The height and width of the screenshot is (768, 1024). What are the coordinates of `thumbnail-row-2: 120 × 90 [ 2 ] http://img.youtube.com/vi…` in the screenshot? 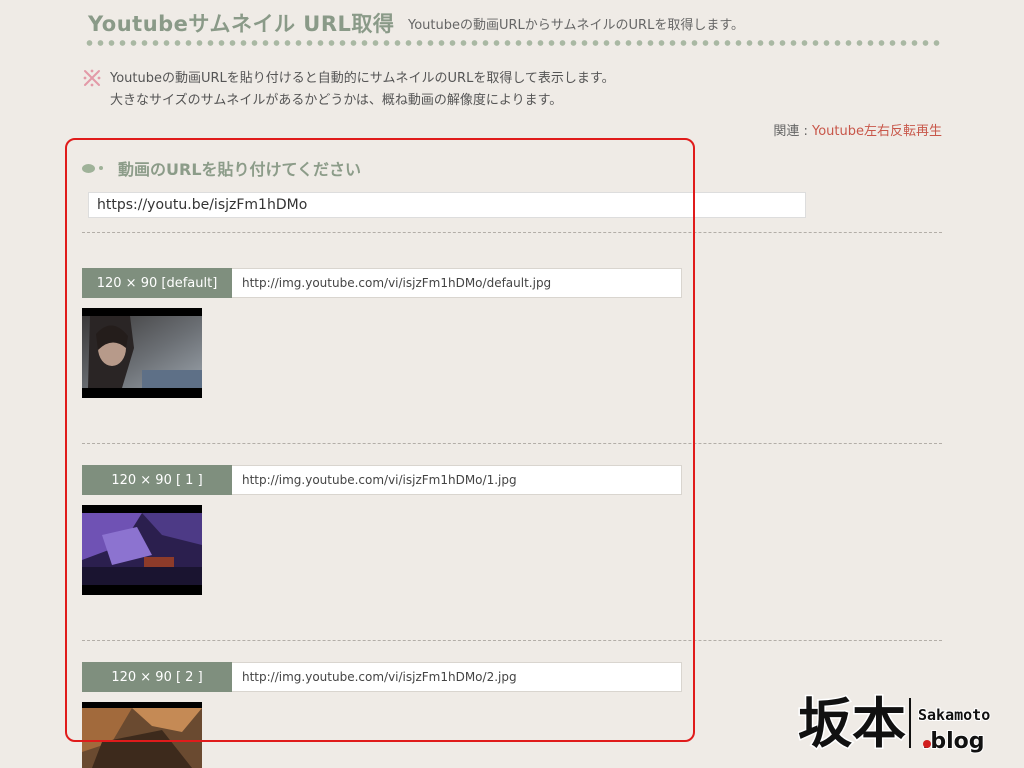 It's located at (382, 677).